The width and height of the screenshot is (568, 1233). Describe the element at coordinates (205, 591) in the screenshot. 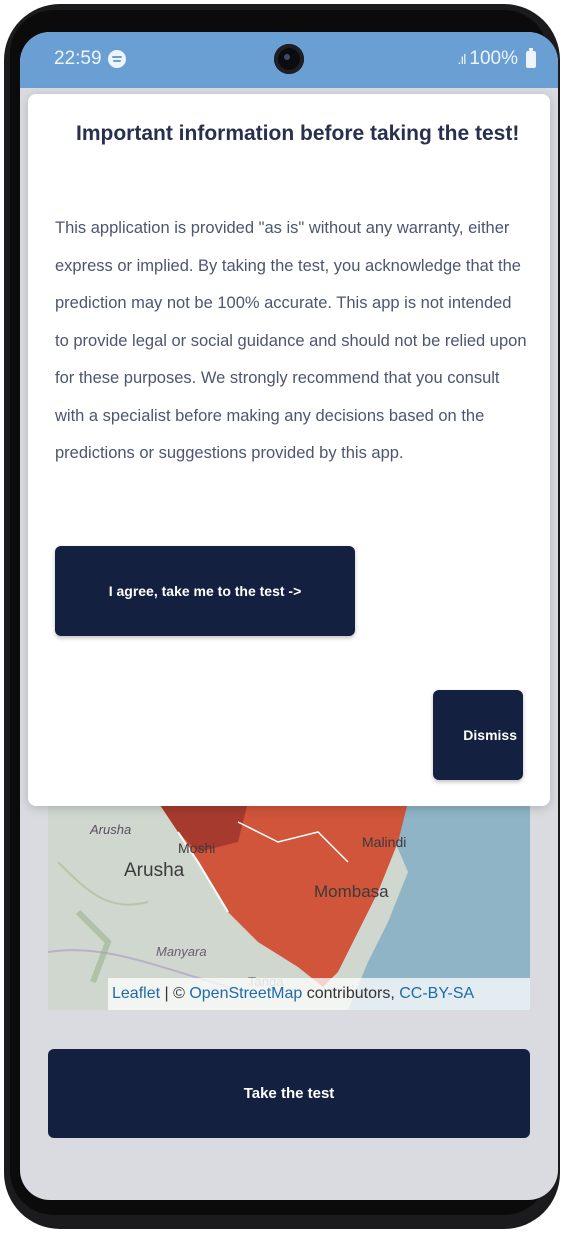

I see `agree-button: I agree, take me to the test ->` at that location.